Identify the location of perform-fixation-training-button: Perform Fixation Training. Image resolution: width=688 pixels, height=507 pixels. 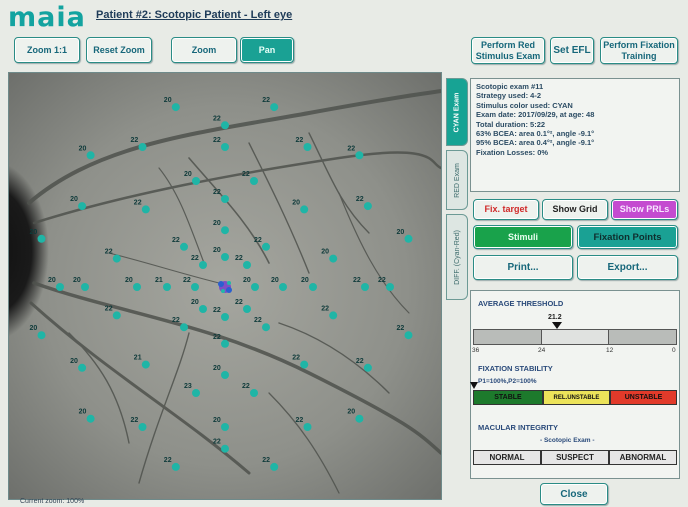
(639, 50).